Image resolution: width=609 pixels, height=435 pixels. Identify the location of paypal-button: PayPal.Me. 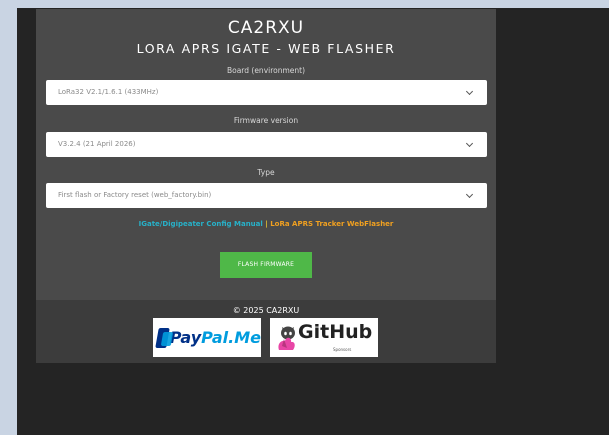
(207, 337).